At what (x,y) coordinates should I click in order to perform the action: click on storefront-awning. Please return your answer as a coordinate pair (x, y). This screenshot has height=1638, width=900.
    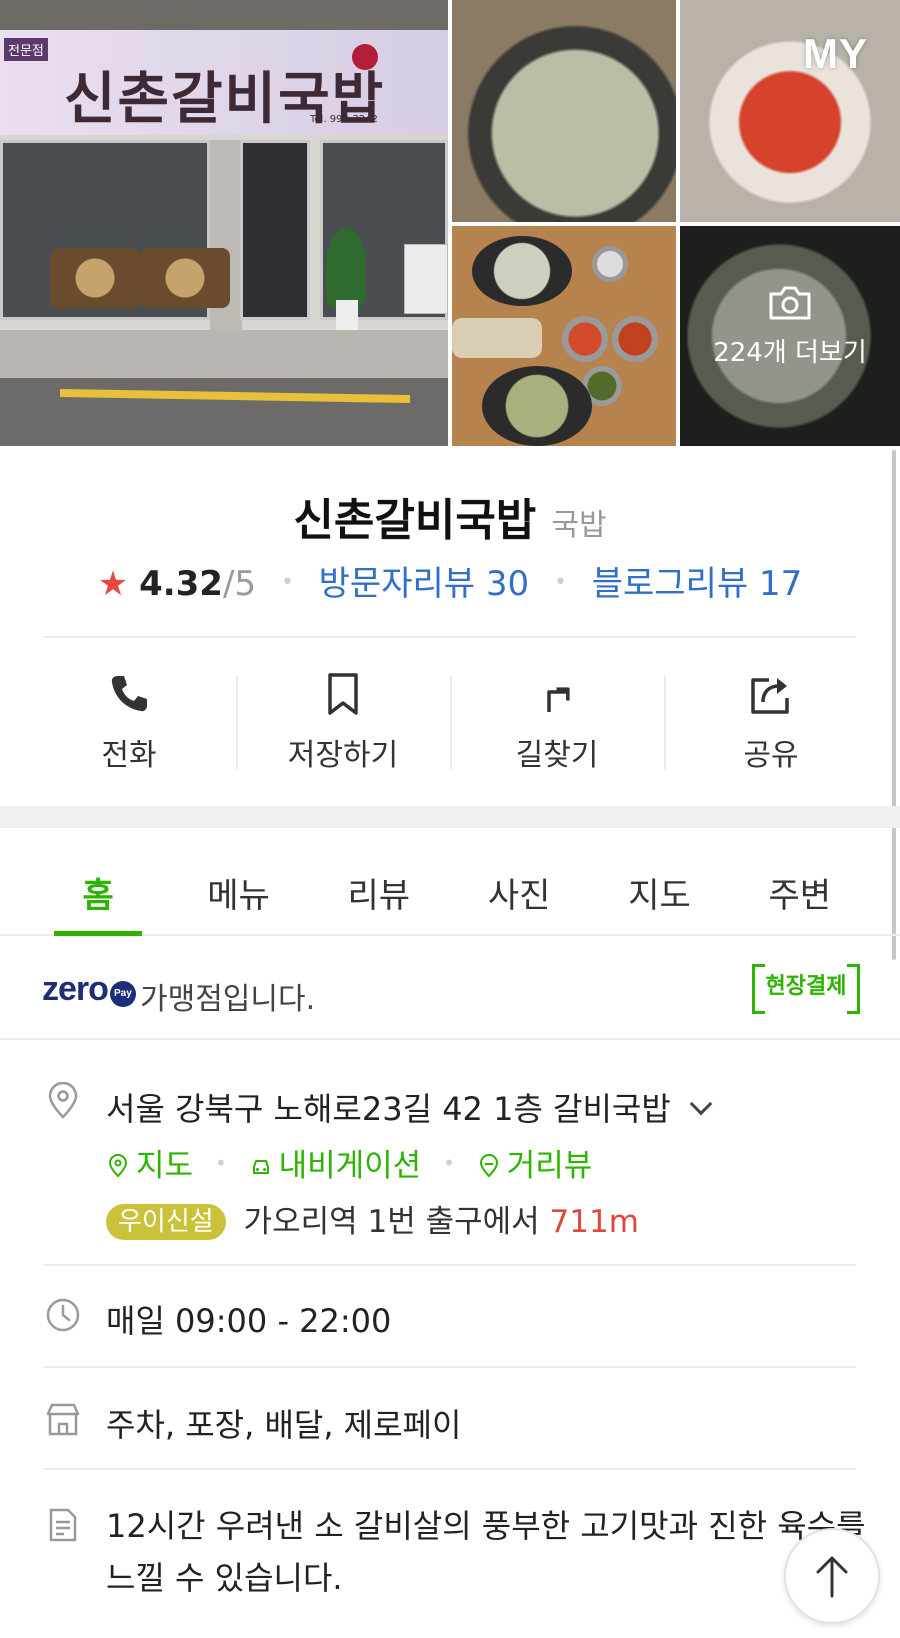
    Looking at the image, I should click on (224, 15).